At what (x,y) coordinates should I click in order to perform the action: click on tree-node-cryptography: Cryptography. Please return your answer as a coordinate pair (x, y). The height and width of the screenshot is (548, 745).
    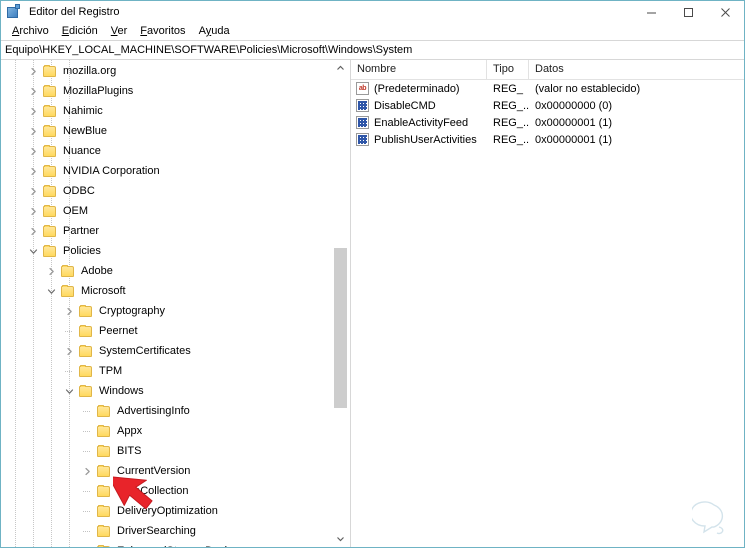
    Looking at the image, I should click on (166, 311).